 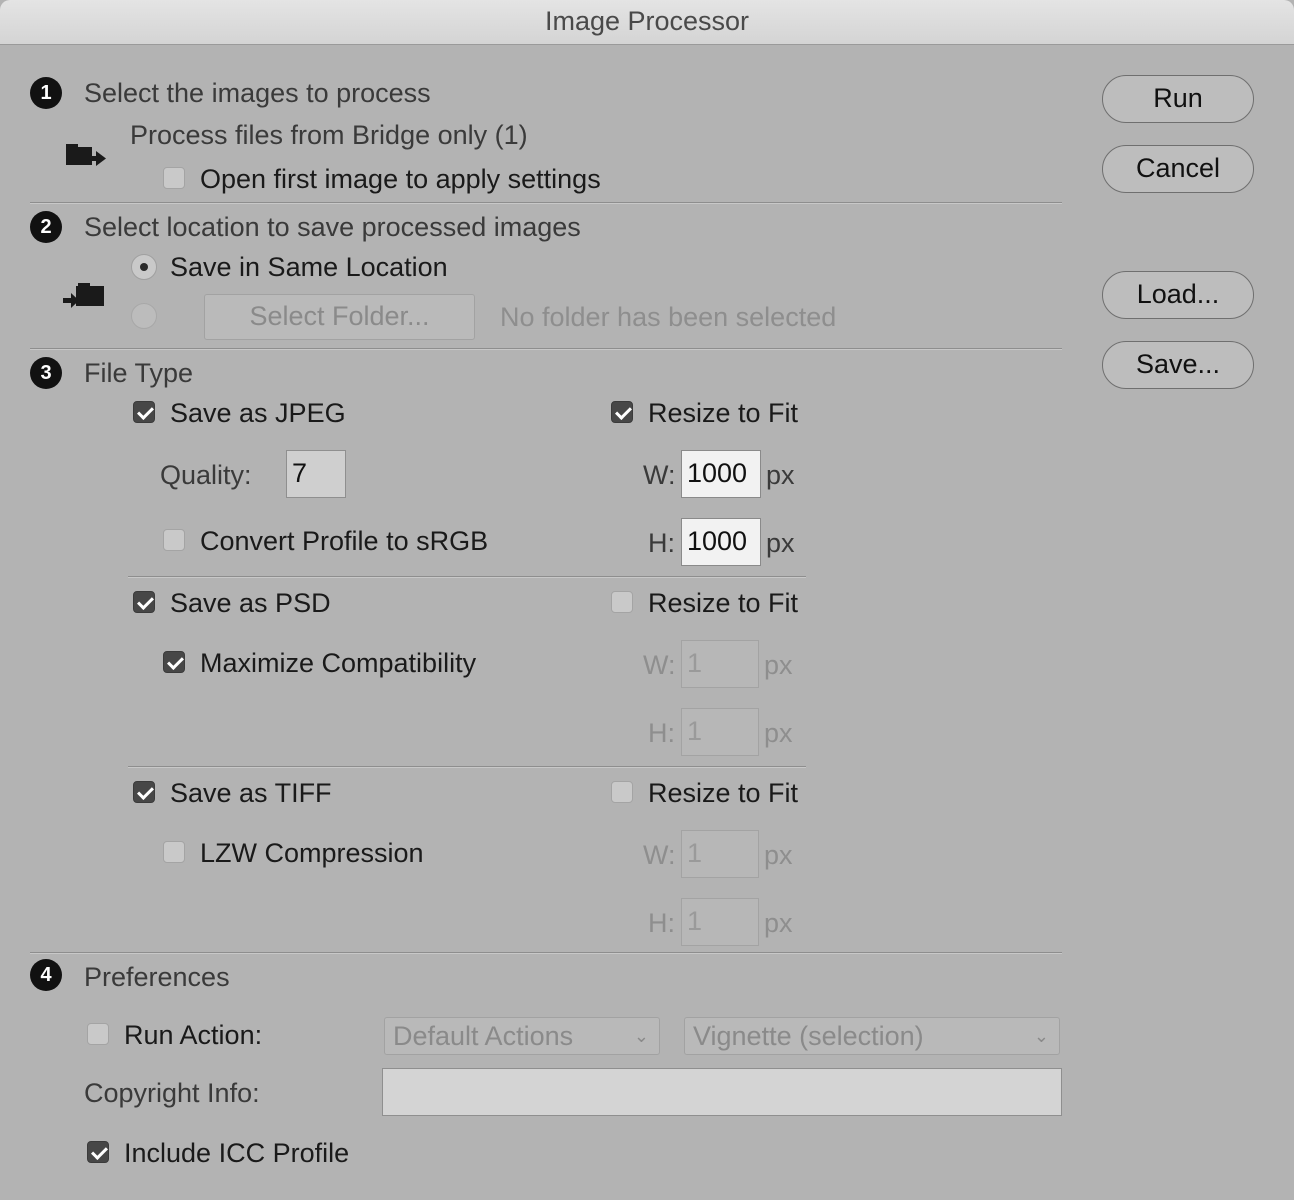 I want to click on psd-height-input: 1, so click(x=720, y=732).